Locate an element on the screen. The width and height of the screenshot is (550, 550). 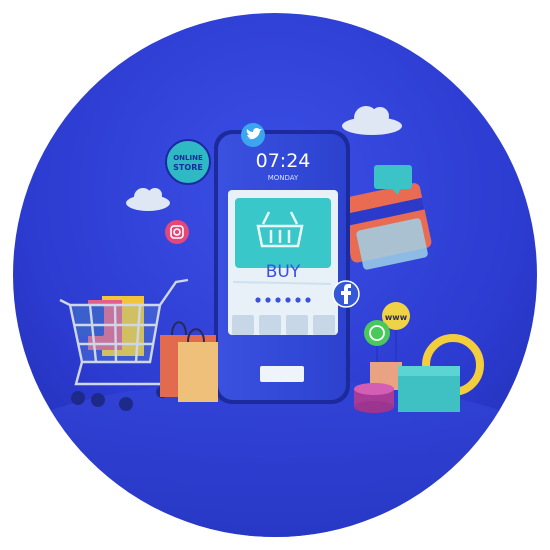
buy-label: BUY is located at coordinates (283, 272).